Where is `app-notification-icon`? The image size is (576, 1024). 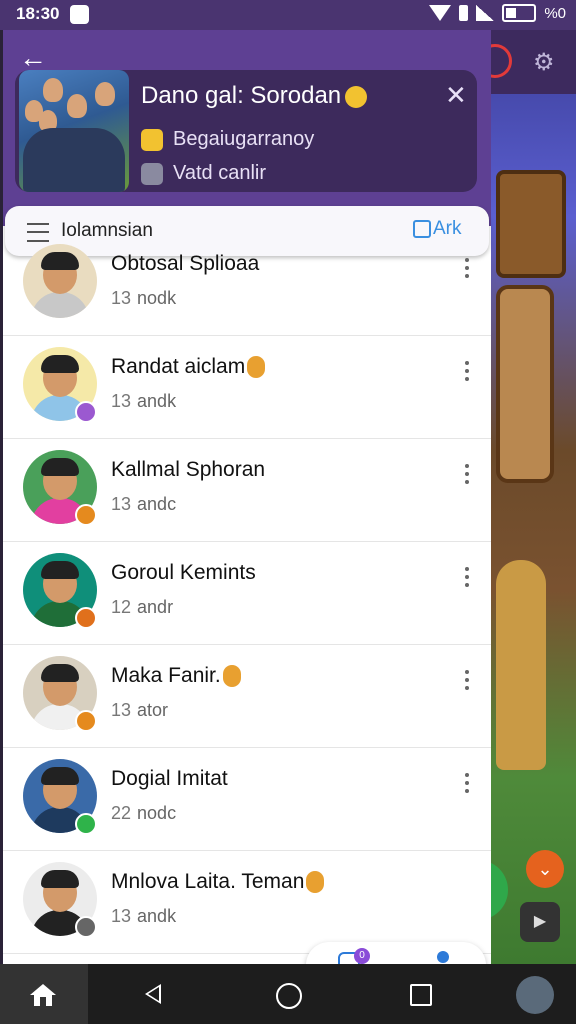 app-notification-icon is located at coordinates (79, 14).